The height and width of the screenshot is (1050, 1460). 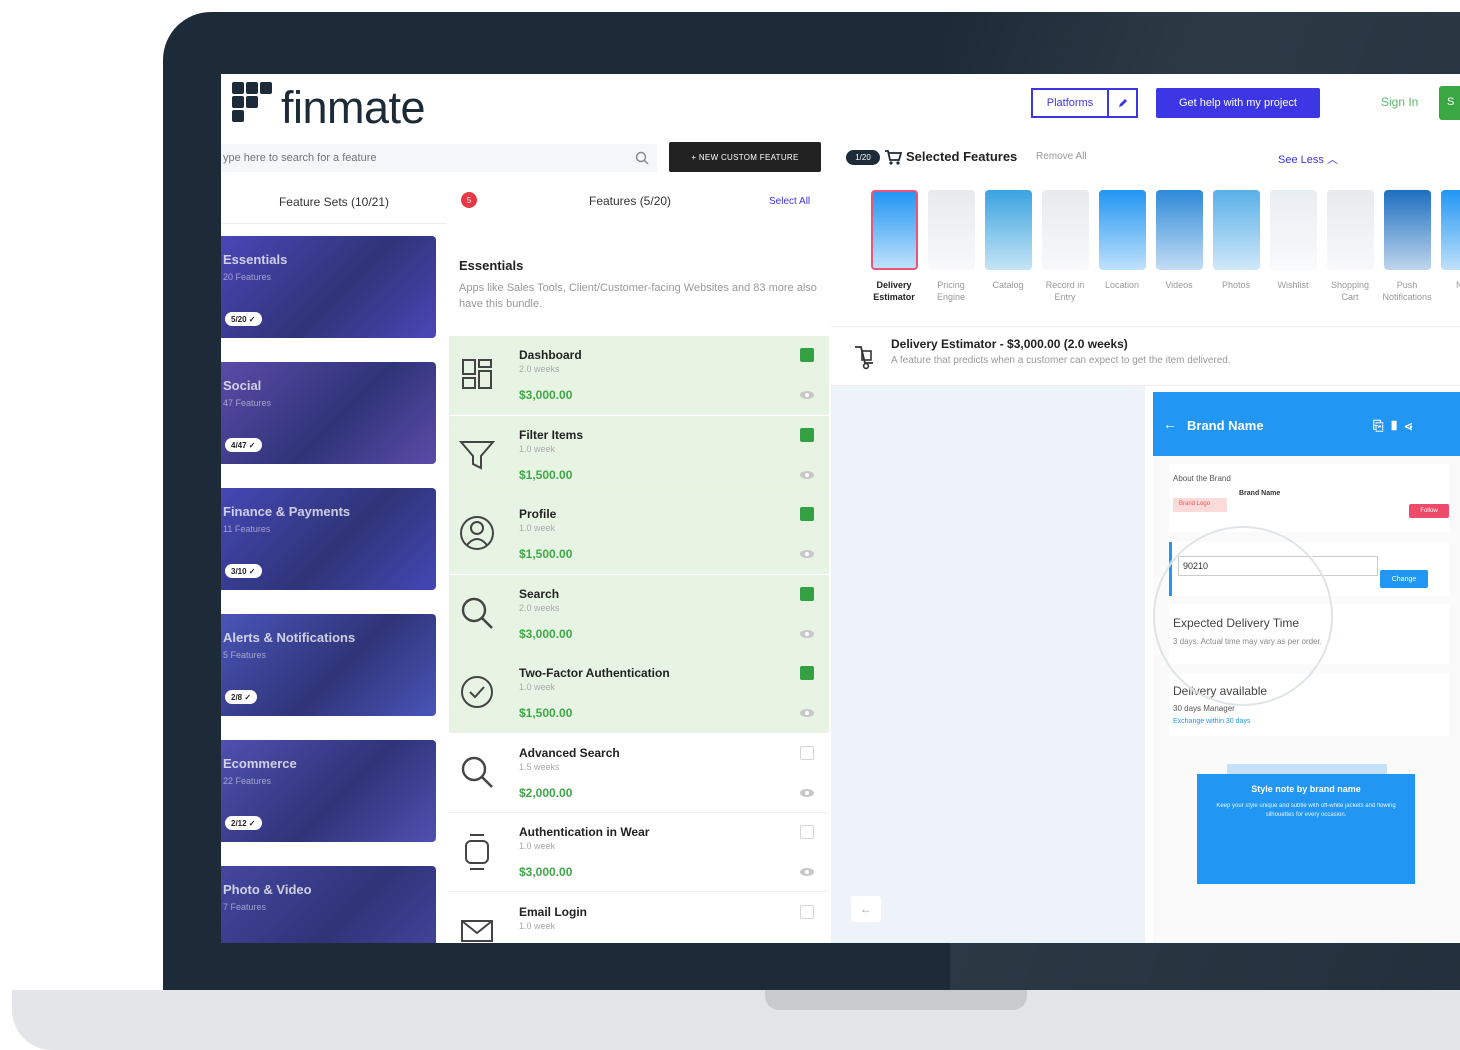 What do you see at coordinates (477, 533) in the screenshot?
I see `profile-icon` at bounding box center [477, 533].